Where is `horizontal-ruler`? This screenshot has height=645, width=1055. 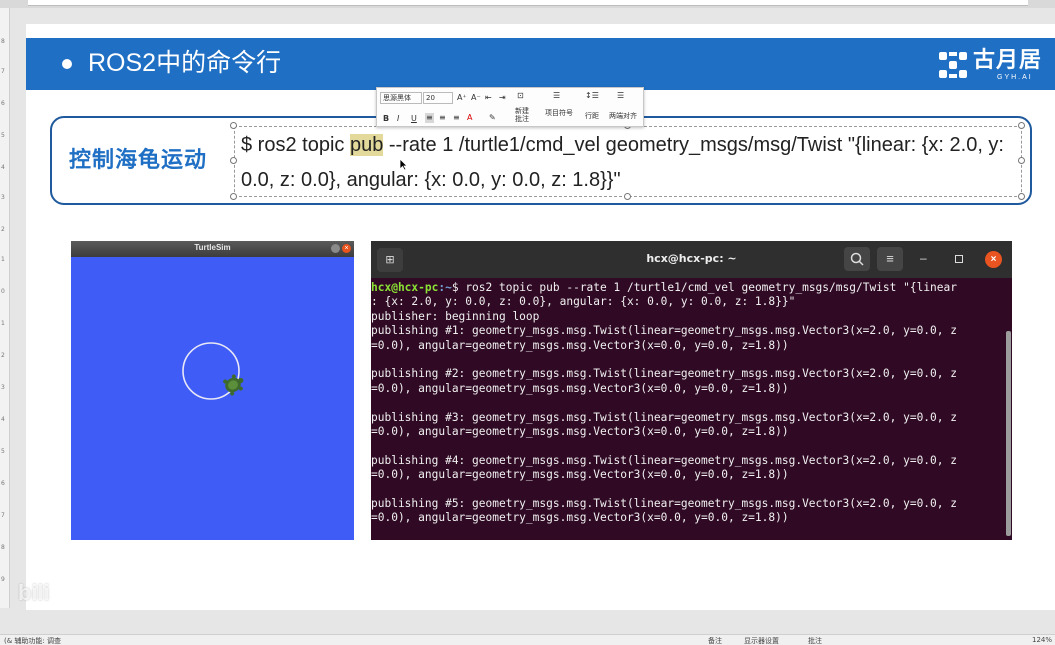
horizontal-ruler is located at coordinates (527, 4).